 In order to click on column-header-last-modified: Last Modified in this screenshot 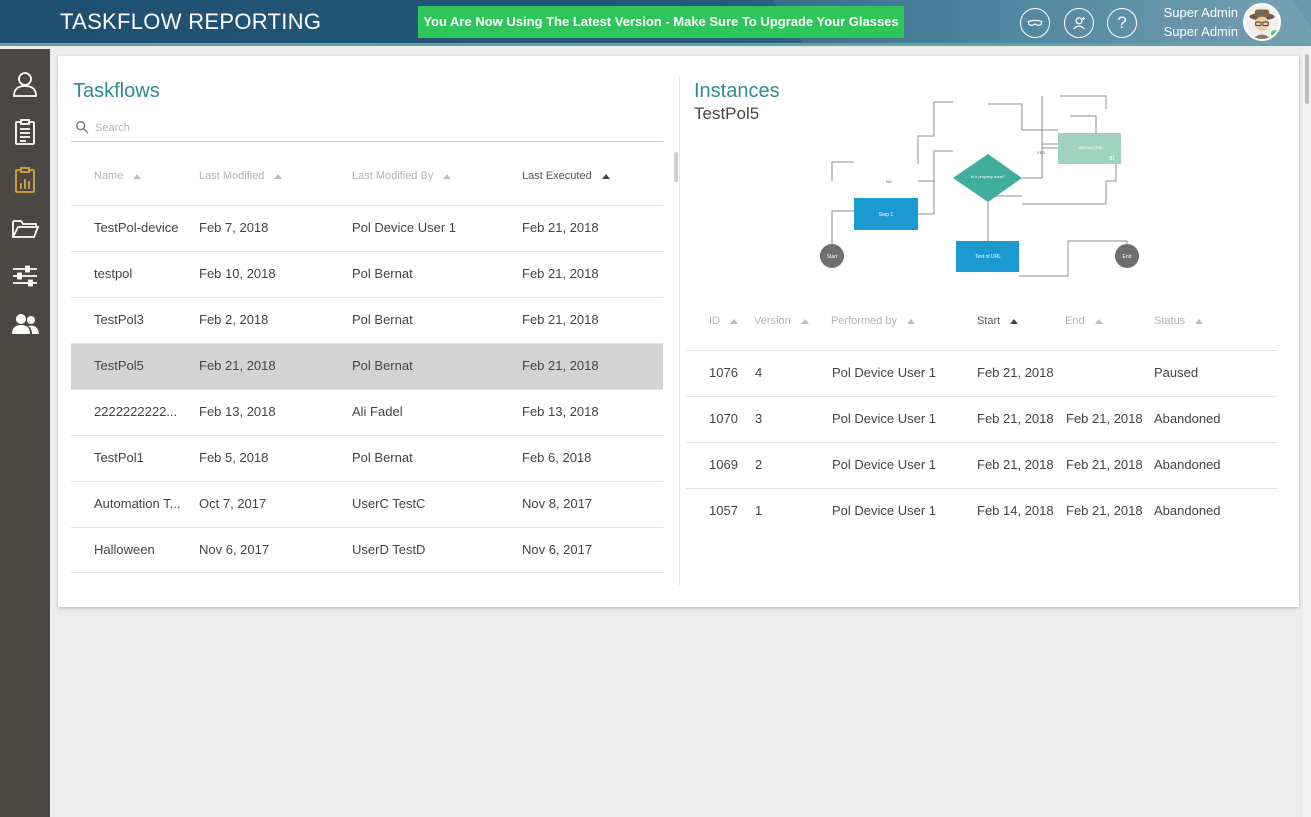, I will do `click(241, 176)`.